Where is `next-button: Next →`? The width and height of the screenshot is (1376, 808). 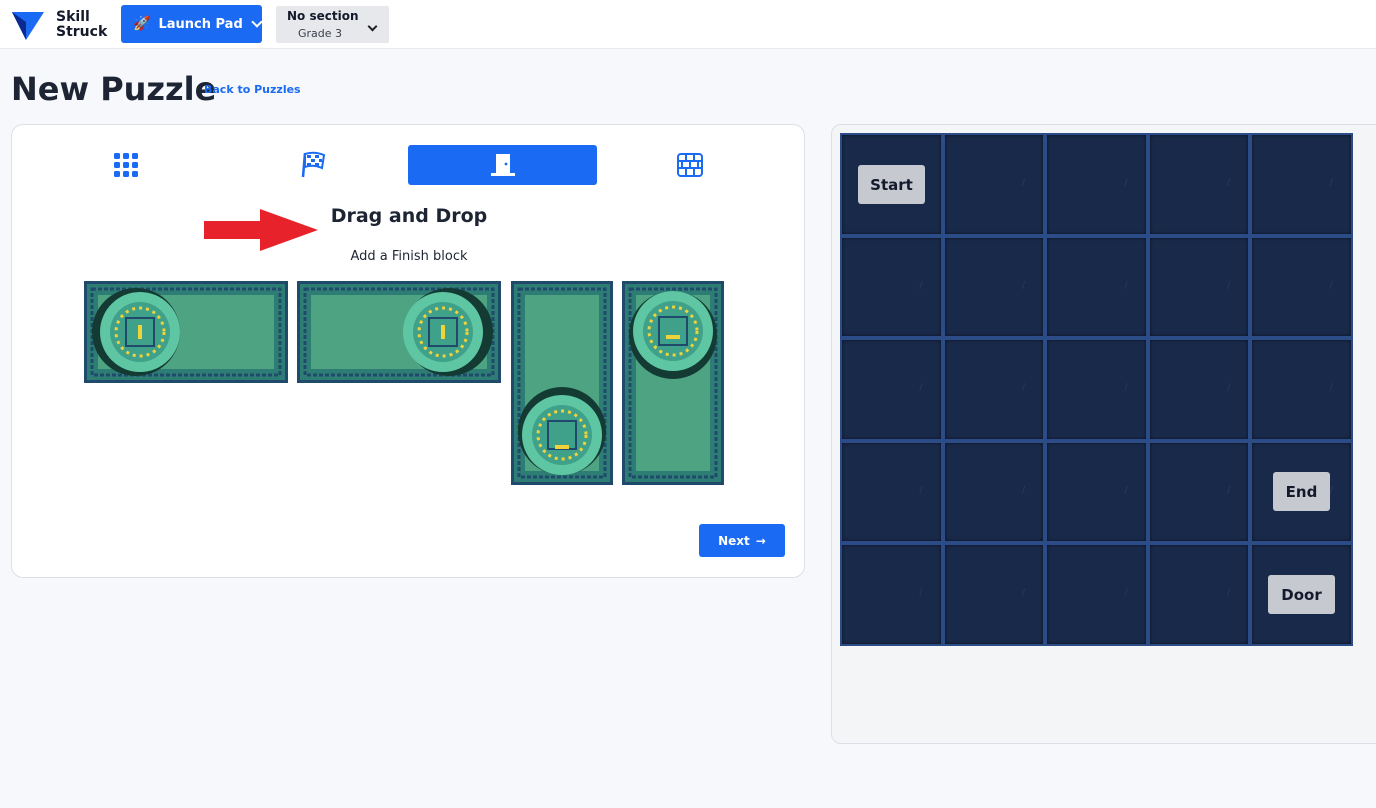
next-button: Next → is located at coordinates (742, 540).